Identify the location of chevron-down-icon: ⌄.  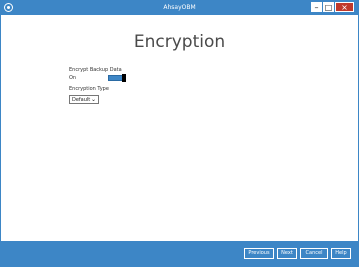
(94, 99).